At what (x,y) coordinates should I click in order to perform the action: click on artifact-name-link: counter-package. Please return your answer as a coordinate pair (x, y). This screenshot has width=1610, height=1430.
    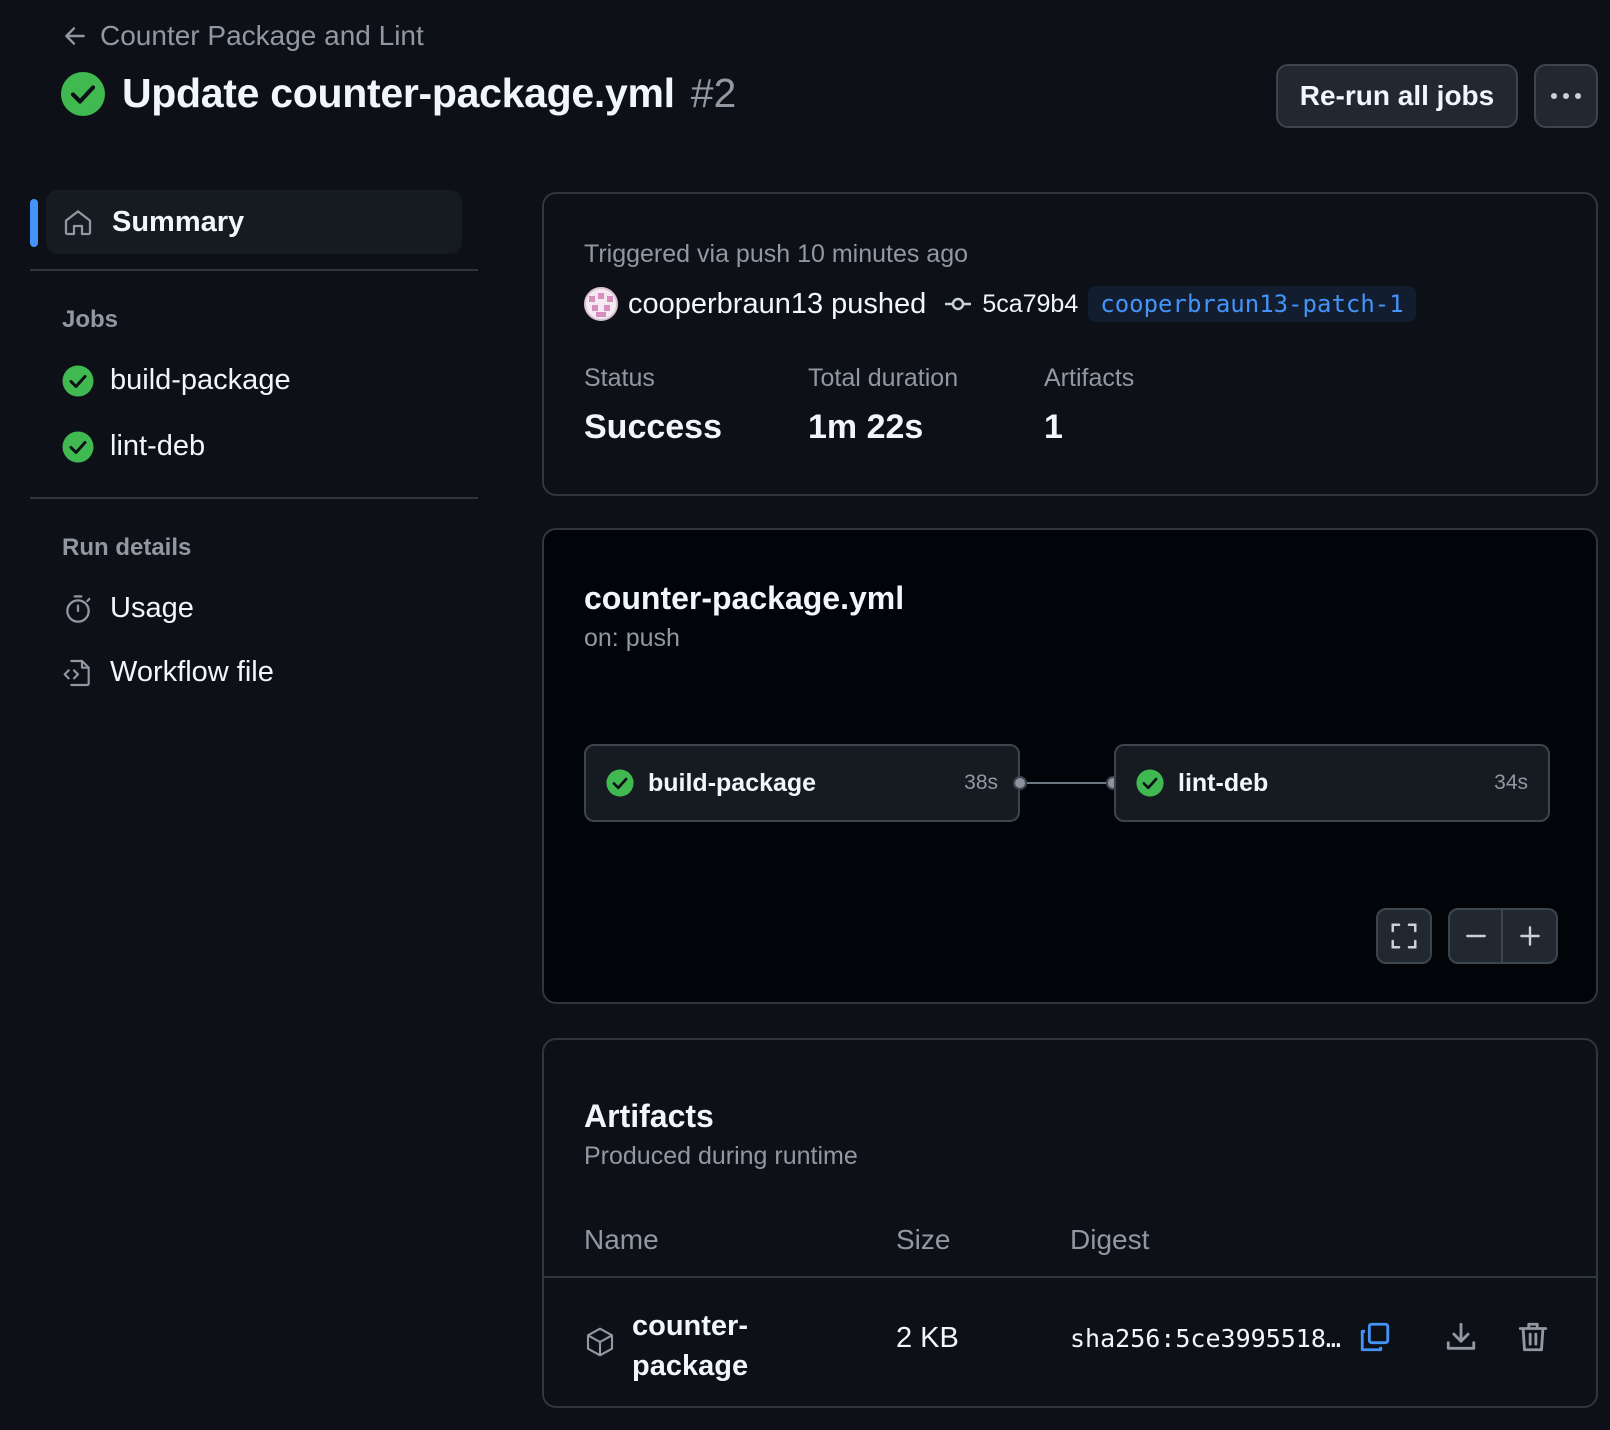
    Looking at the image, I should click on (712, 1346).